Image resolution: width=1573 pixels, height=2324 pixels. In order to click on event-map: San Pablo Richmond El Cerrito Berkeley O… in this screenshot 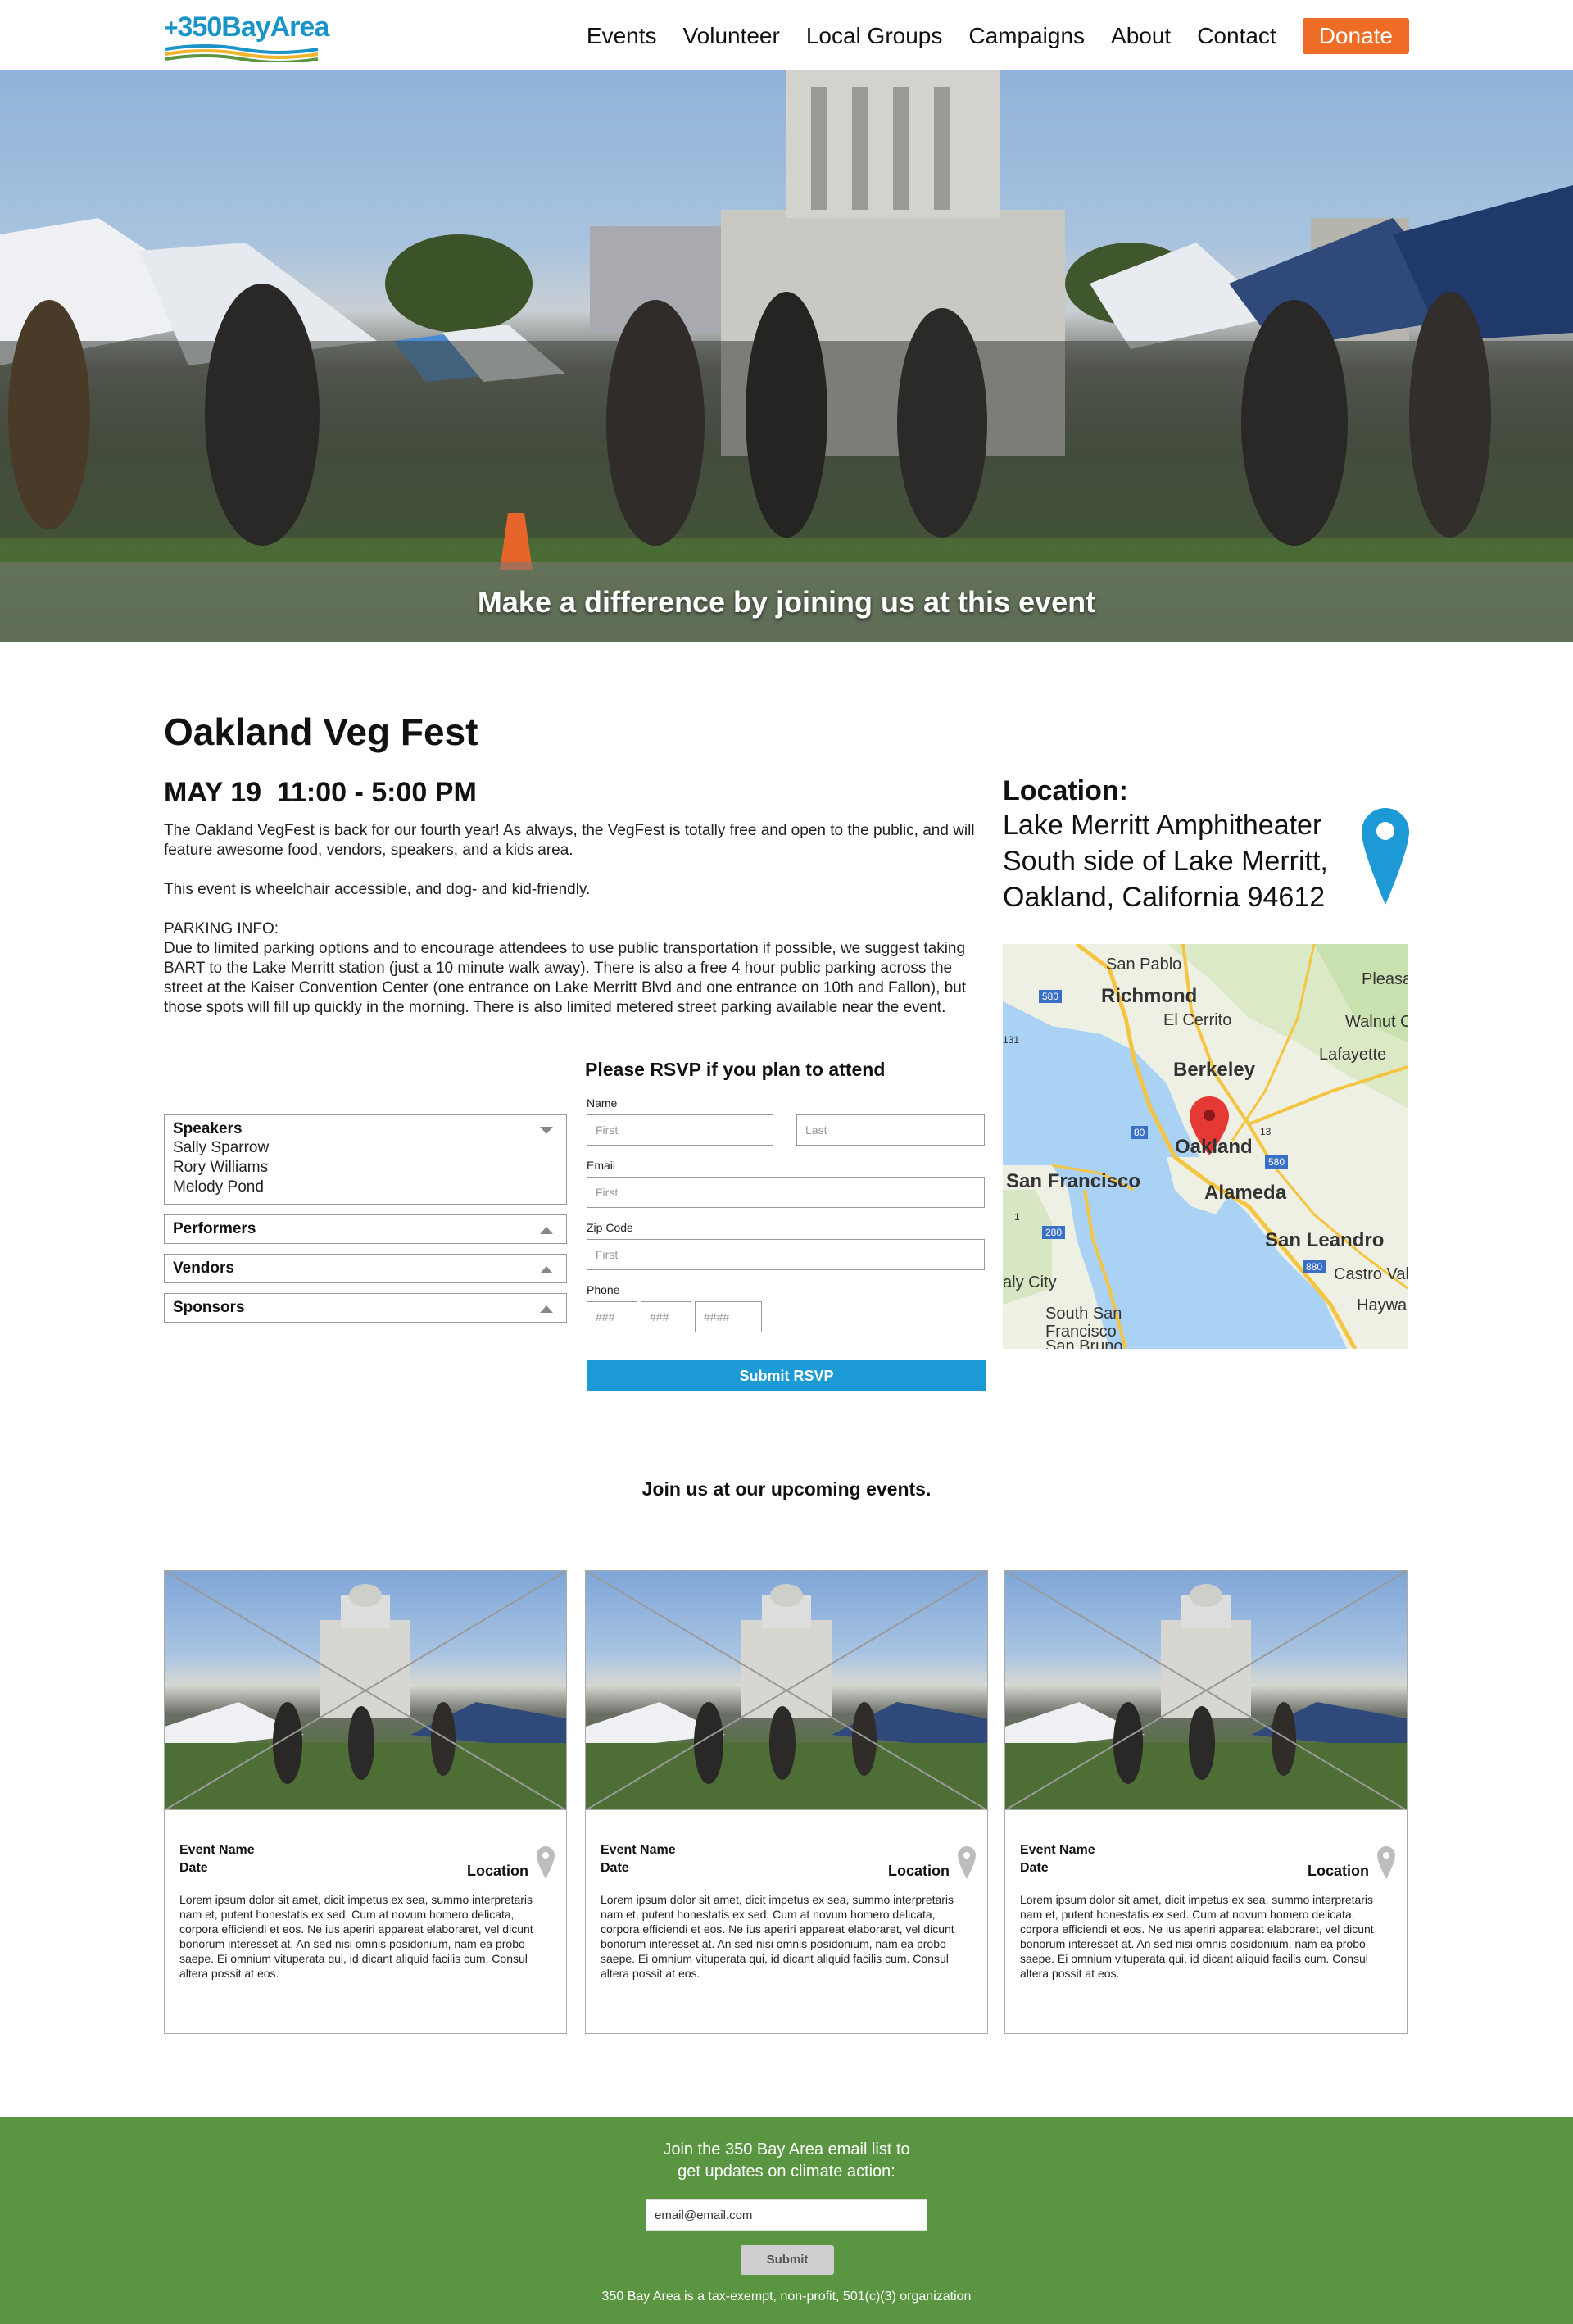, I will do `click(1205, 1146)`.